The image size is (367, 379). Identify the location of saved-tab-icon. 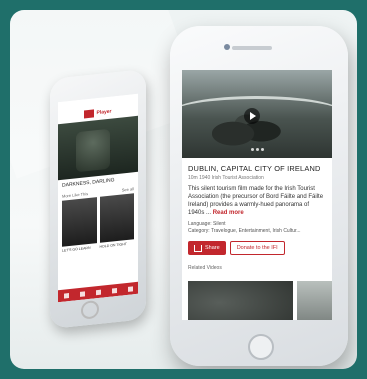
(114, 290).